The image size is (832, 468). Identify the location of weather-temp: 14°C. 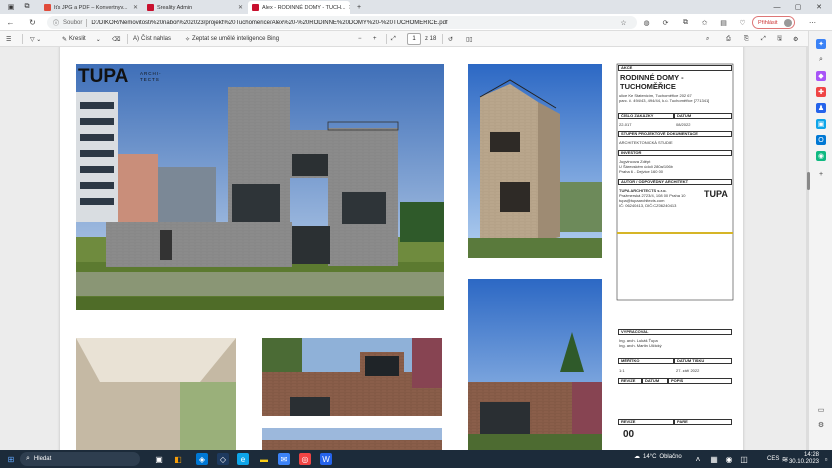
(650, 456).